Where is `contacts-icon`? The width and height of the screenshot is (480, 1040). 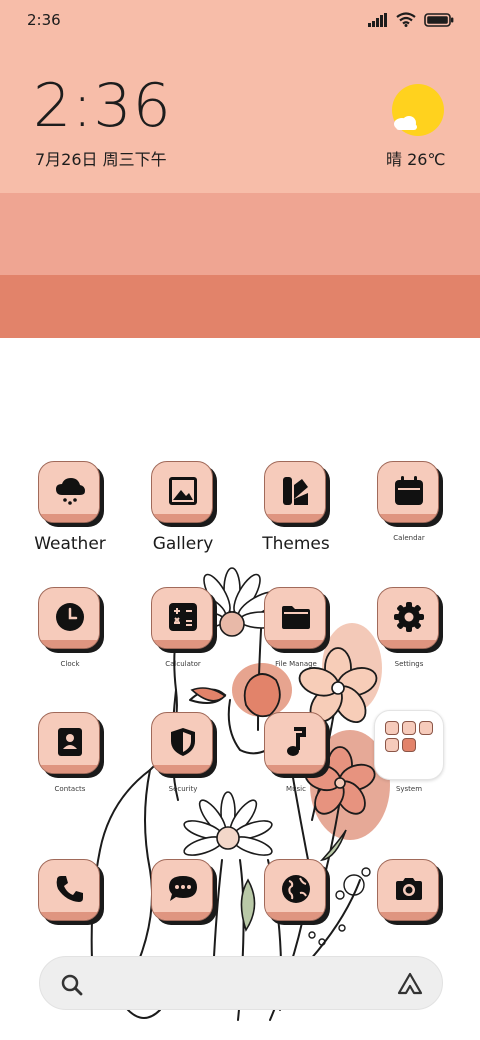
contacts-icon is located at coordinates (70, 742).